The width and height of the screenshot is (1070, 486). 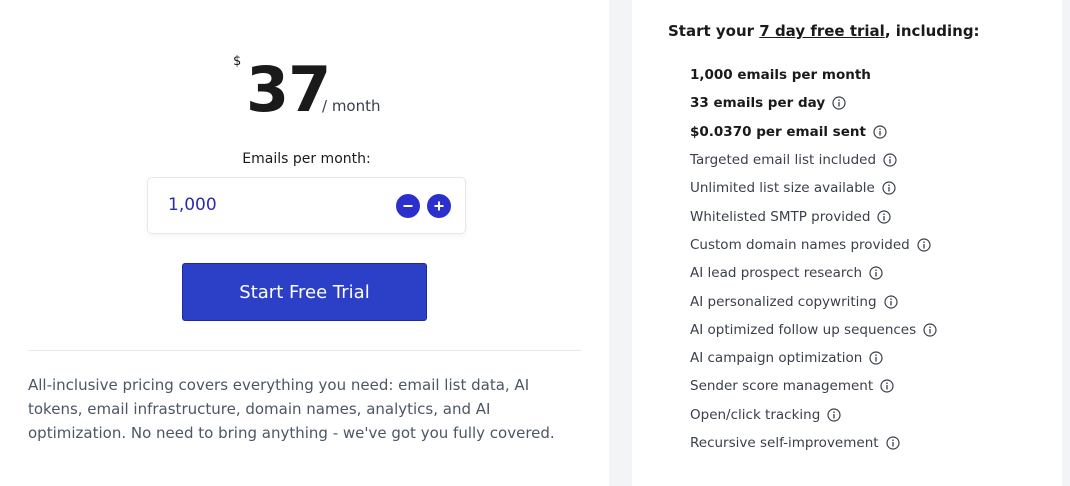 What do you see at coordinates (776, 358) in the screenshot?
I see `feature-label: AI campaign optimization` at bounding box center [776, 358].